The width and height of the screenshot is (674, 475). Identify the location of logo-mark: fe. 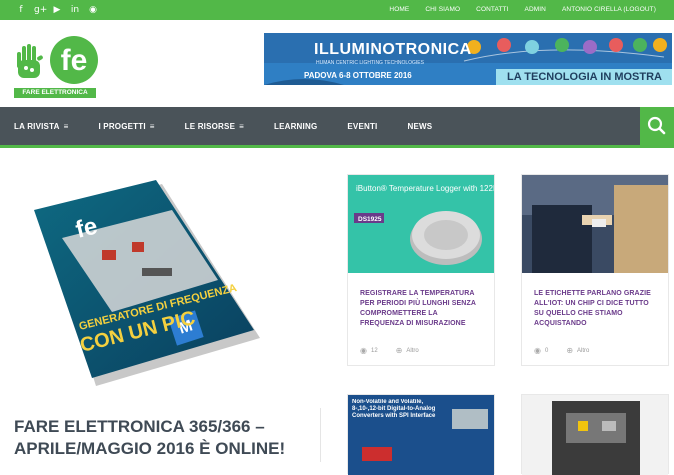
(57, 60).